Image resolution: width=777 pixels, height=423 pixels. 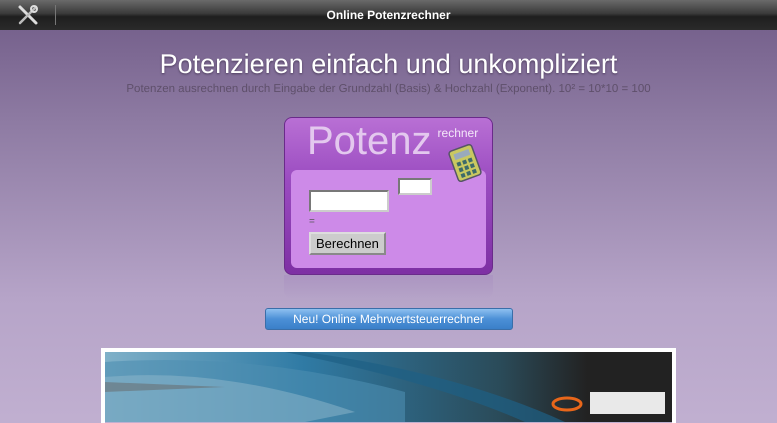 What do you see at coordinates (369, 141) in the screenshot?
I see `logo-text: Potenz` at bounding box center [369, 141].